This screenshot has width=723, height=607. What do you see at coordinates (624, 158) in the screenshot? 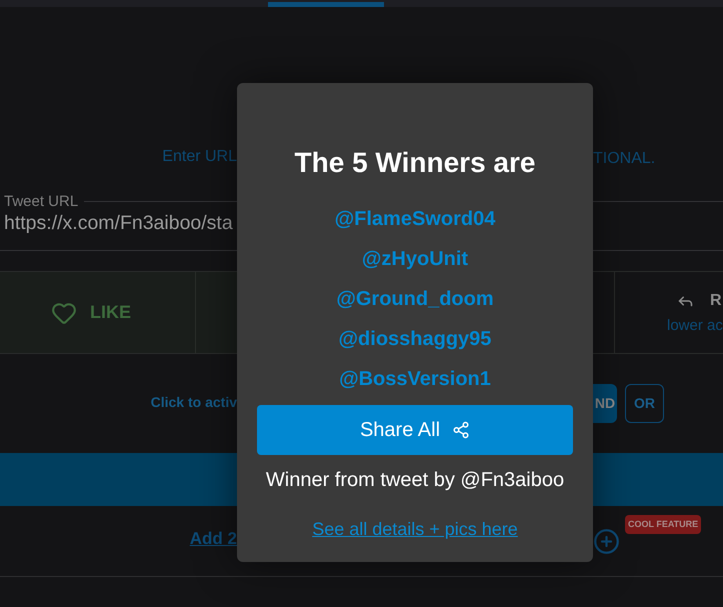
I see `instruction-text: TIONAL.` at bounding box center [624, 158].